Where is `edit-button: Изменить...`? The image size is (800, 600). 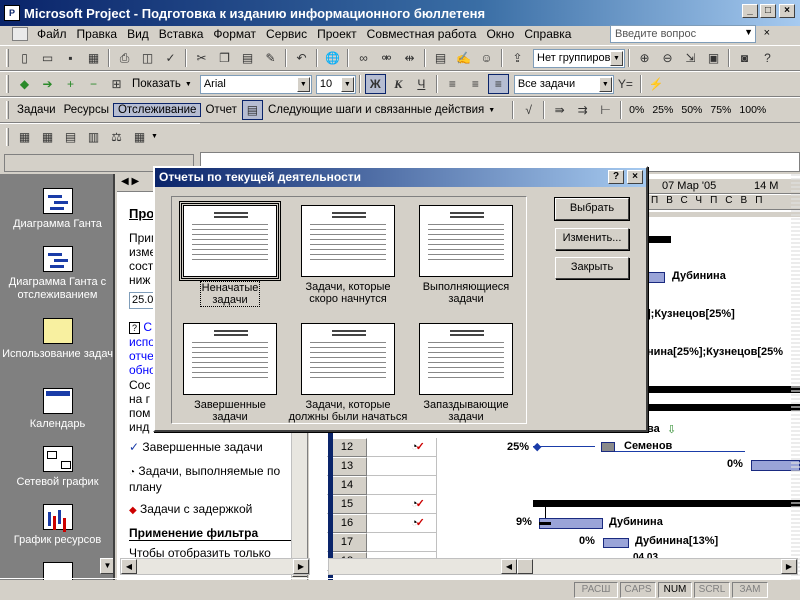
edit-button: Изменить... is located at coordinates (592, 239).